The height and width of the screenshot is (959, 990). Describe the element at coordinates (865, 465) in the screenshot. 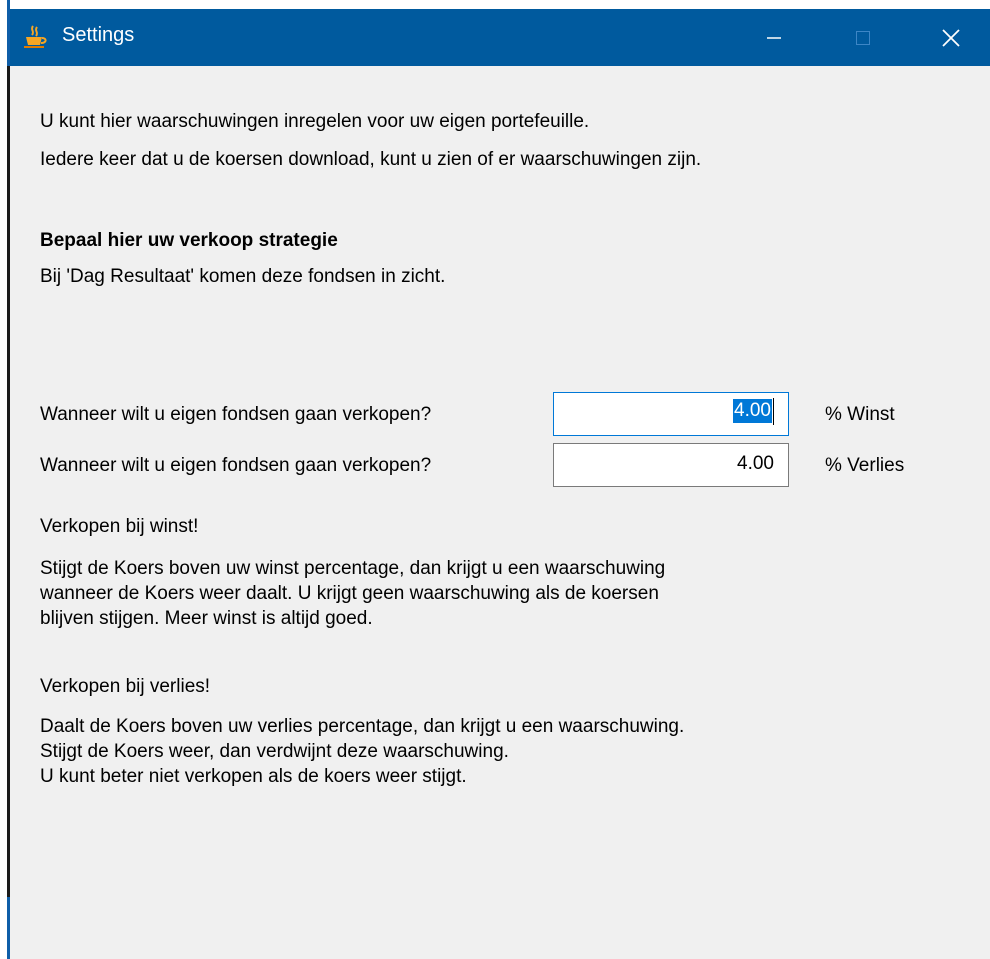

I see `loss-unit-label: % Verlies` at that location.